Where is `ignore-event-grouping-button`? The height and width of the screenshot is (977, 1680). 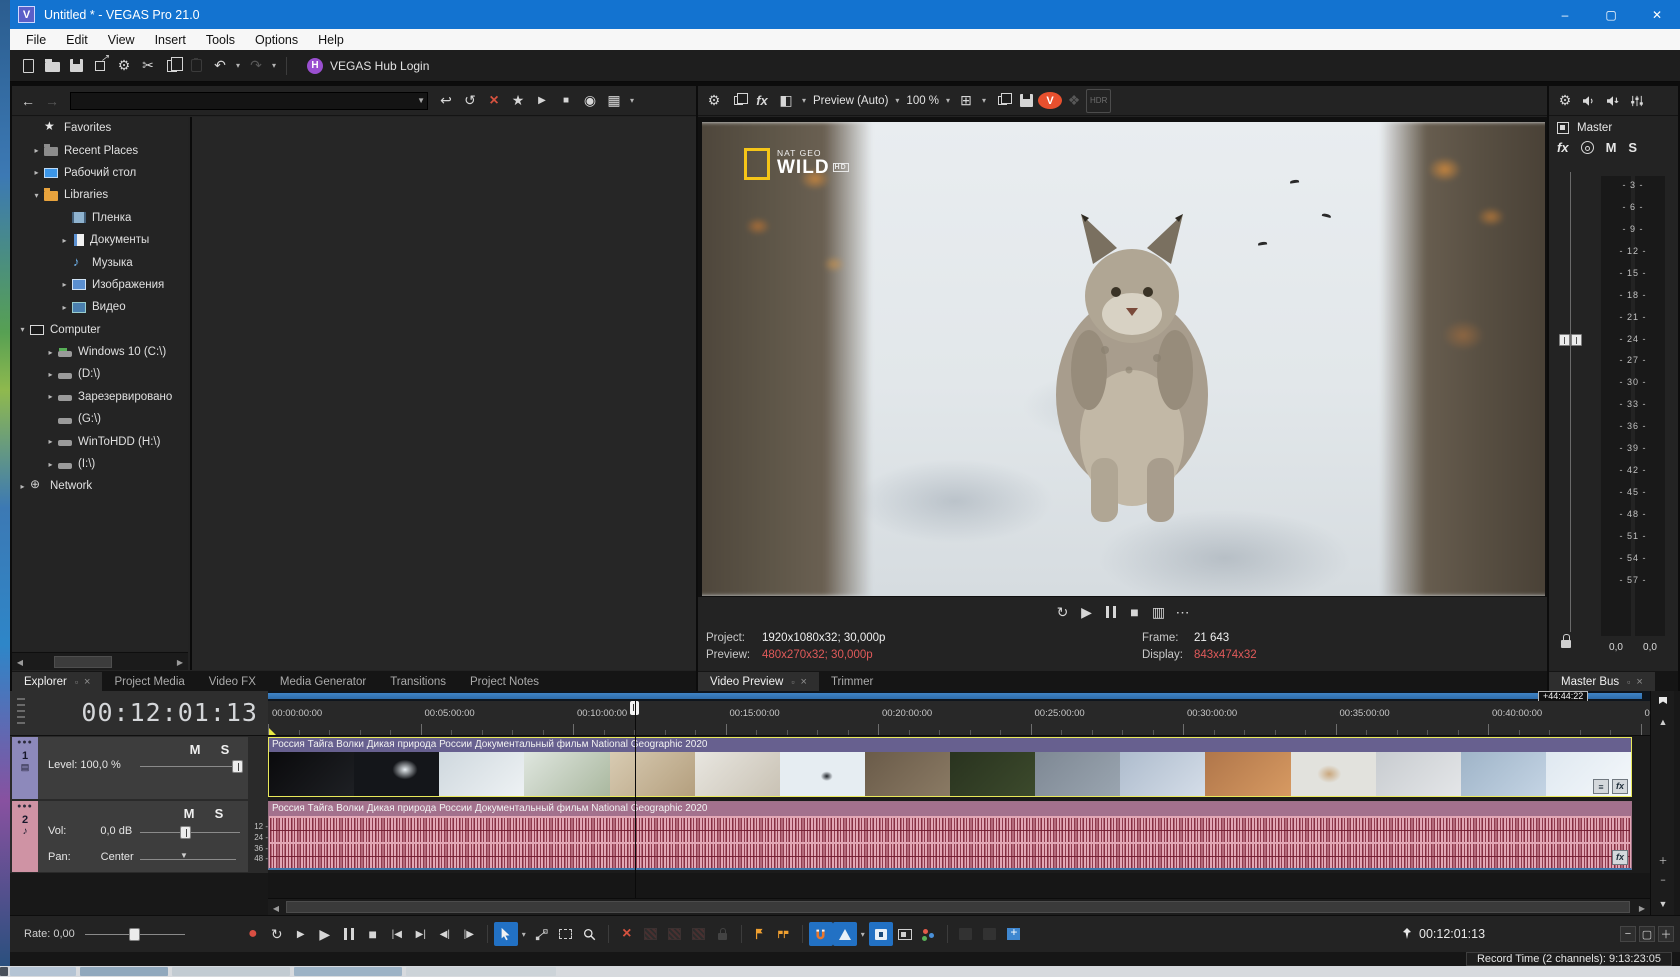 ignore-event-grouping-button is located at coordinates (905, 934).